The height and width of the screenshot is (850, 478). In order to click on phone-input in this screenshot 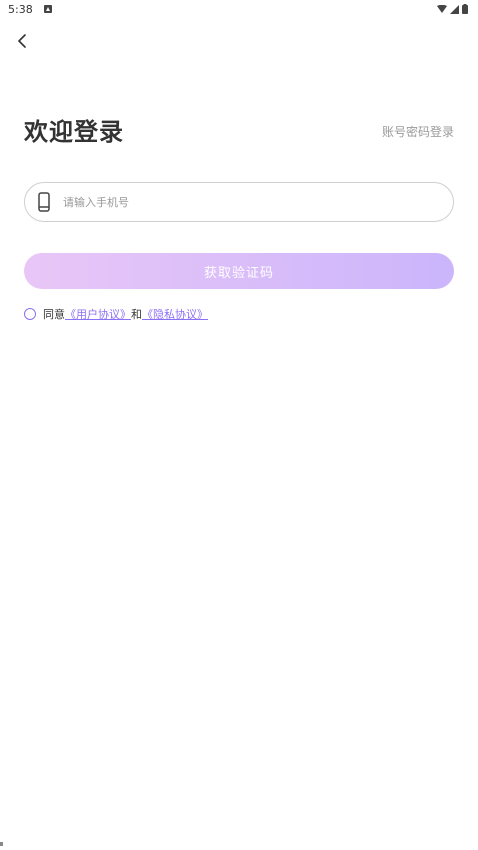, I will do `click(243, 202)`.